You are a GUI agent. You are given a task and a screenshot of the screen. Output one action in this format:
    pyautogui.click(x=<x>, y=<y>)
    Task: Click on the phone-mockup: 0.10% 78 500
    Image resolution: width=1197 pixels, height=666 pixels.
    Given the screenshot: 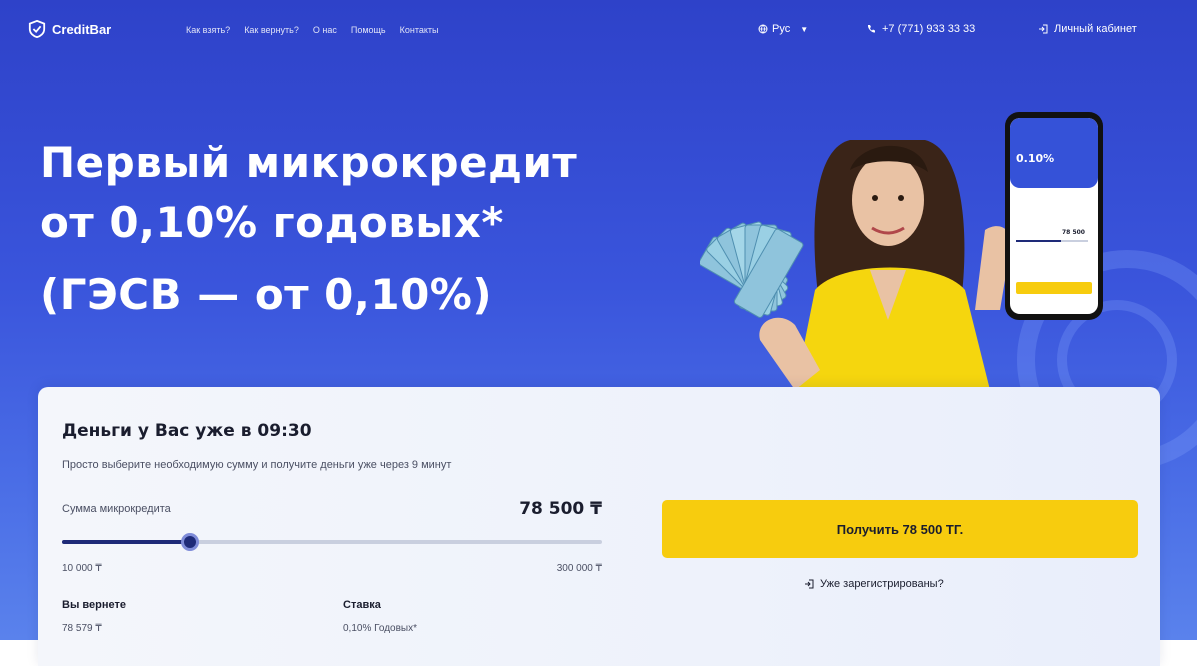 What is the action you would take?
    pyautogui.click(x=1054, y=216)
    